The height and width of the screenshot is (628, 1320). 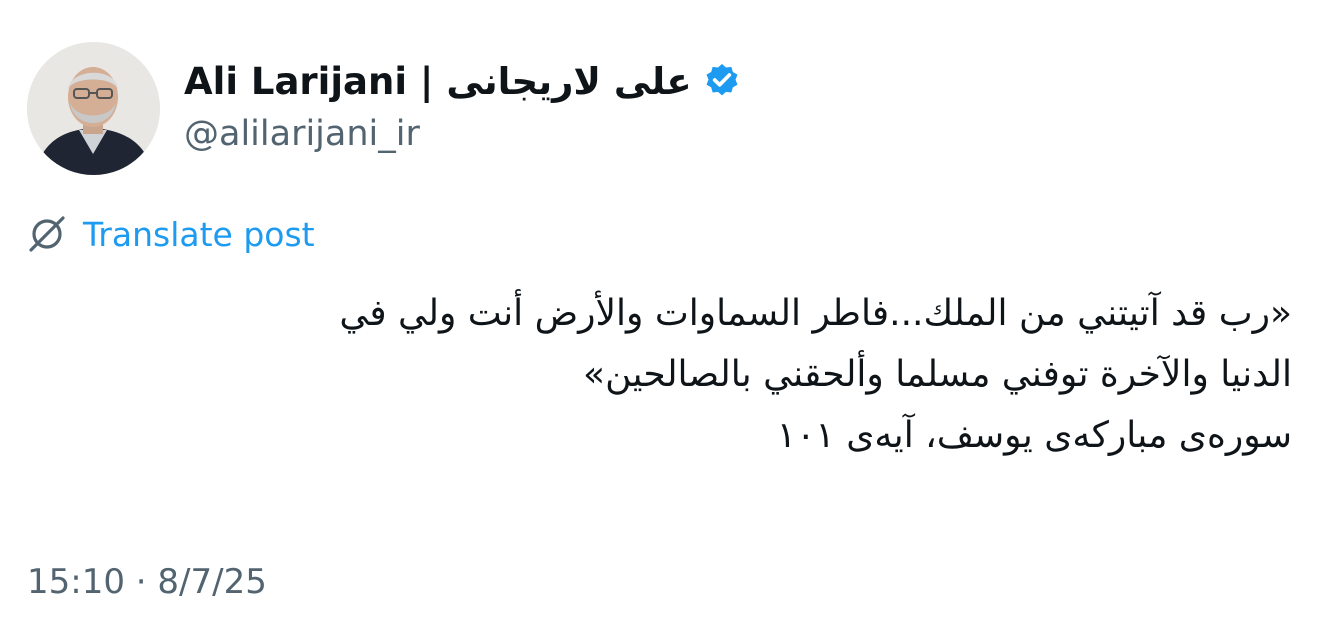 What do you see at coordinates (47, 234) in the screenshot?
I see `translate-icon` at bounding box center [47, 234].